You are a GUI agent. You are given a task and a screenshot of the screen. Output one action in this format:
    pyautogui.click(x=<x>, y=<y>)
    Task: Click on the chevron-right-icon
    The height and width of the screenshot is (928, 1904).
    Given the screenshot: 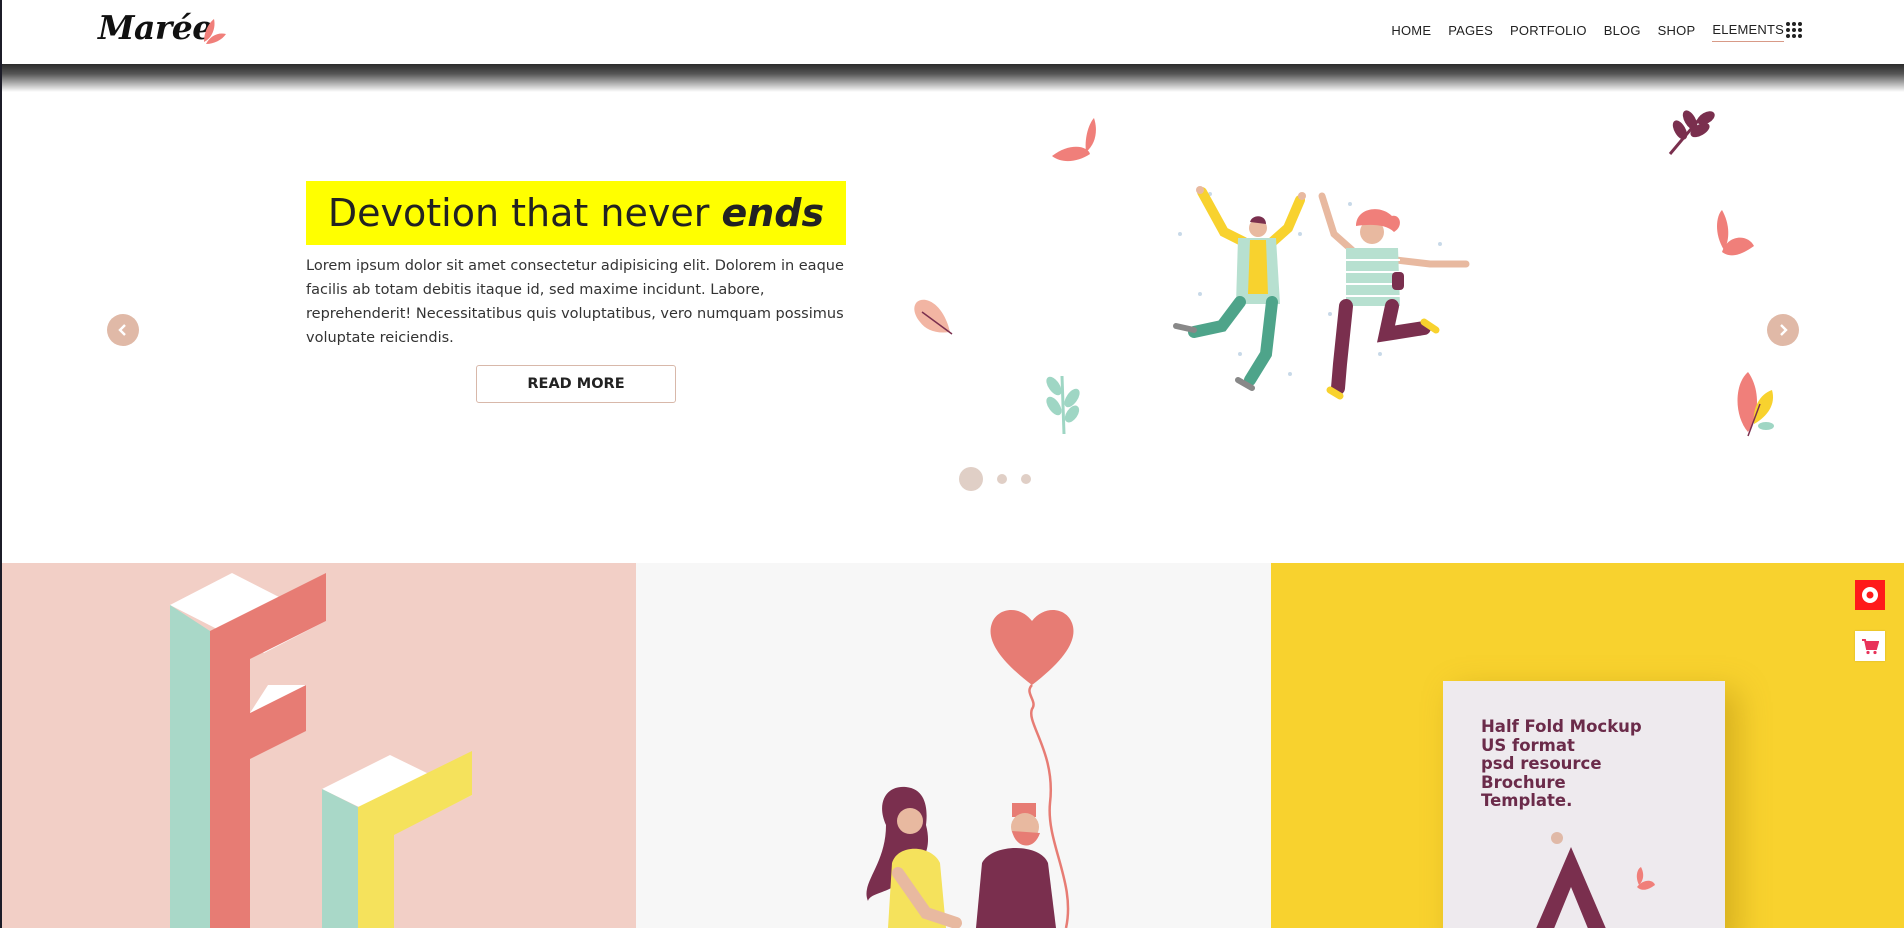 What is the action you would take?
    pyautogui.click(x=1784, y=330)
    